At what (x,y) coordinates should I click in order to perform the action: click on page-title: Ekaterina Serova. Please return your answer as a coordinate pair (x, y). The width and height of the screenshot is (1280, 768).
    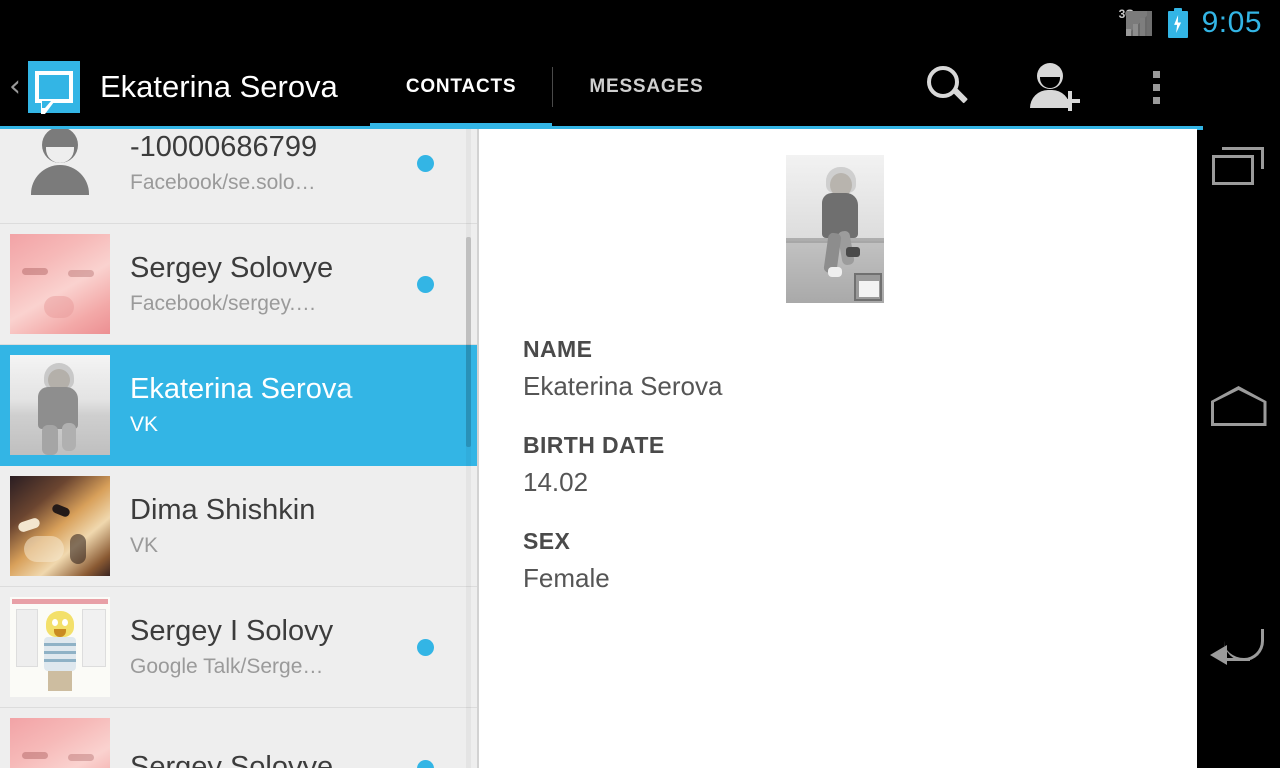
    Looking at the image, I should click on (219, 86).